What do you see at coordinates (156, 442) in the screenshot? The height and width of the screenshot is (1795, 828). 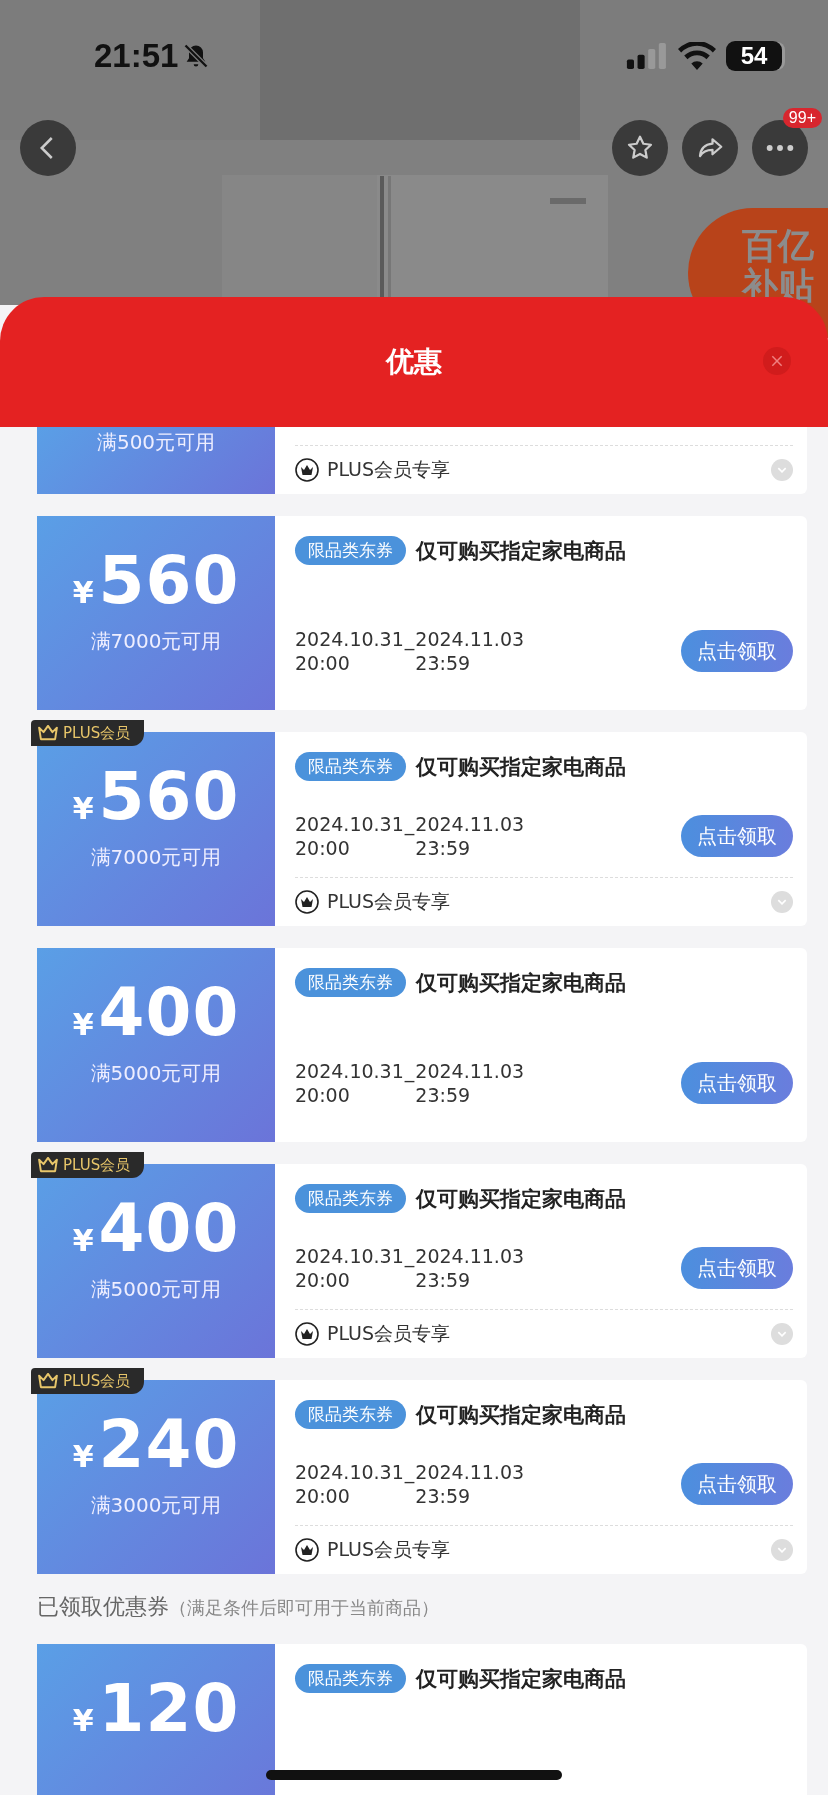 I see `coupon-condition: 满500元可用` at bounding box center [156, 442].